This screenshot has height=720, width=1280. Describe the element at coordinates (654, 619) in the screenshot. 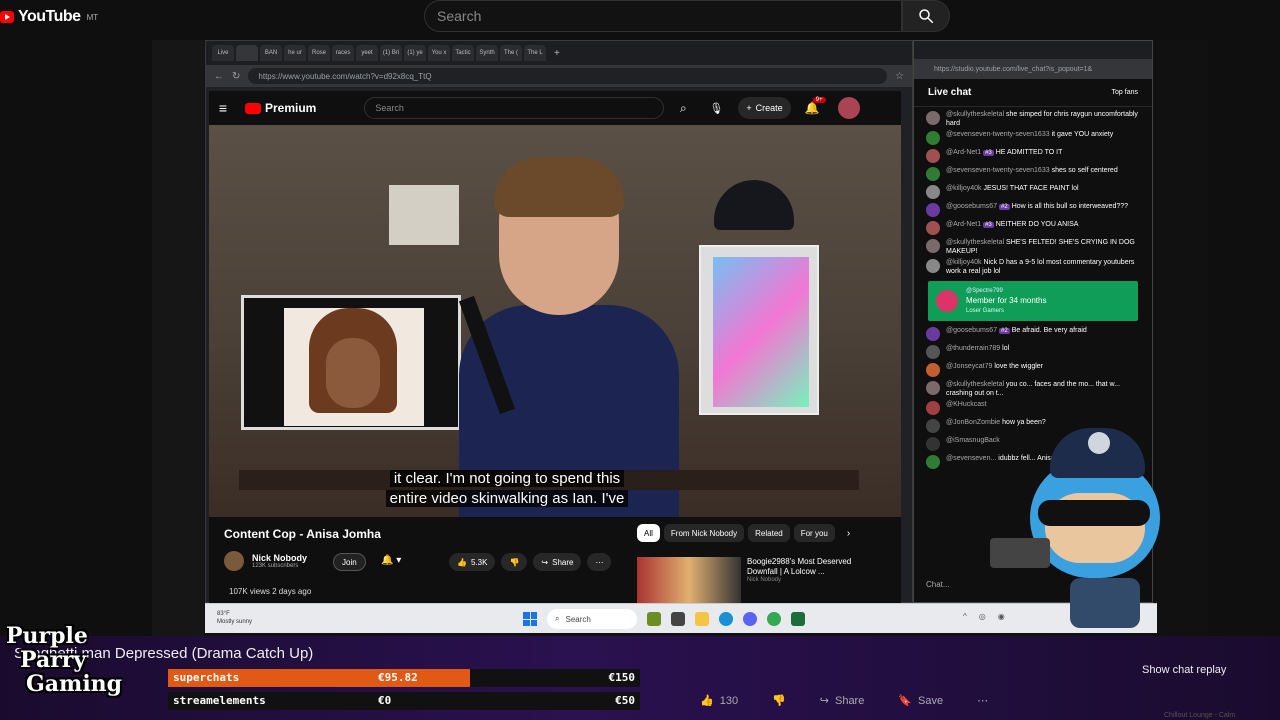

I see `widgets-icon` at that location.